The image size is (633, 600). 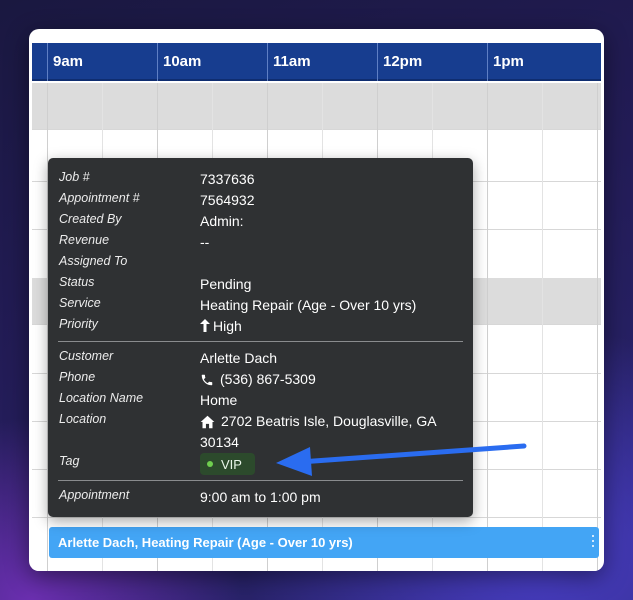 I want to click on label-priority: Priority, so click(x=78, y=324).